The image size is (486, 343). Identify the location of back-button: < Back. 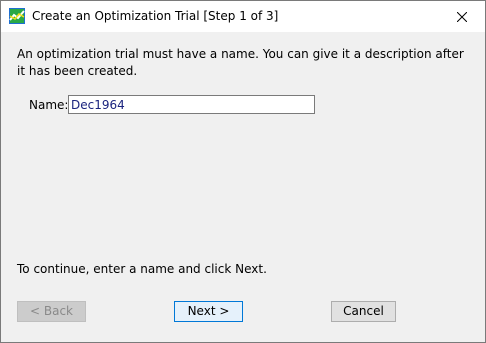
(51, 311).